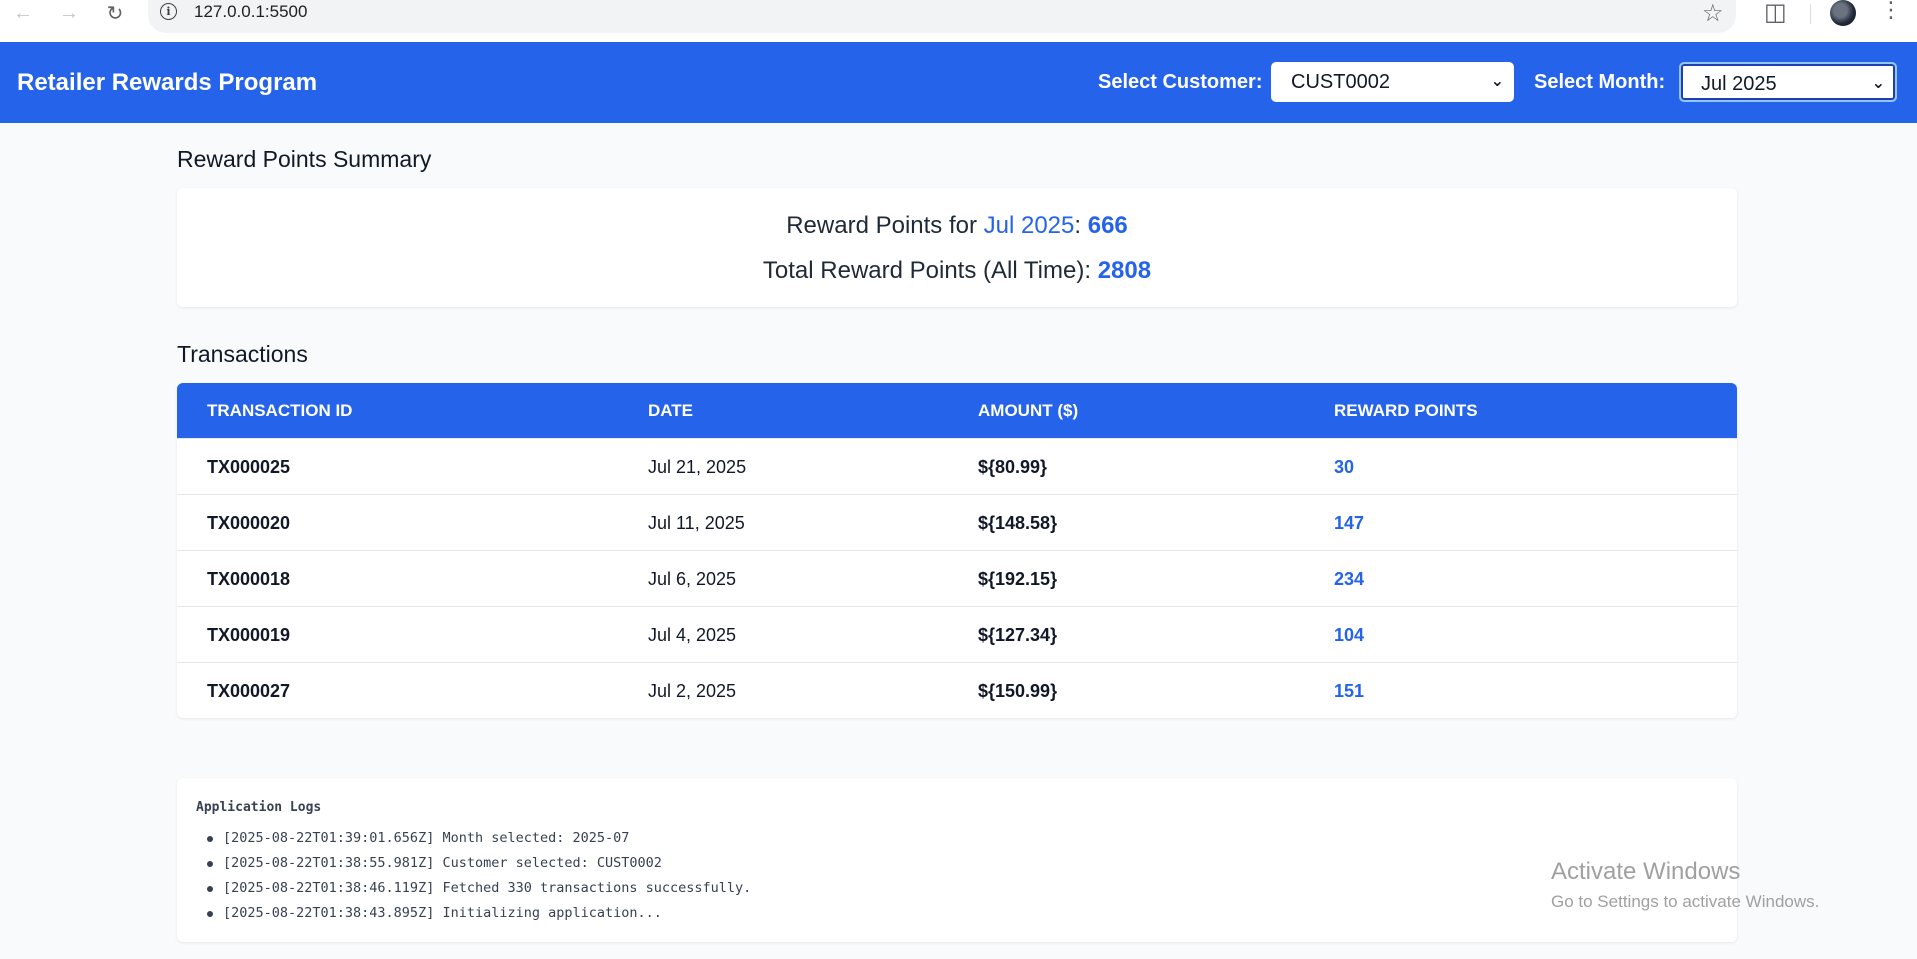 Image resolution: width=1917 pixels, height=959 pixels. Describe the element at coordinates (957, 466) in the screenshot. I see `table-row: TX000025 Jul 21, 2025 ${80.99} 30` at that location.